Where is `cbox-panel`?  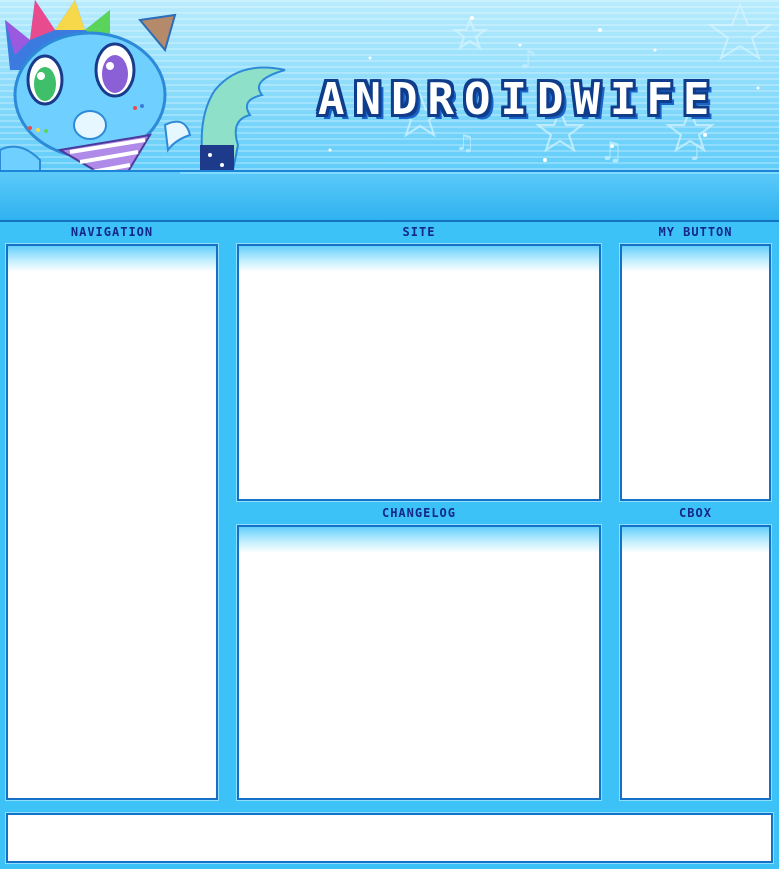 cbox-panel is located at coordinates (695, 662).